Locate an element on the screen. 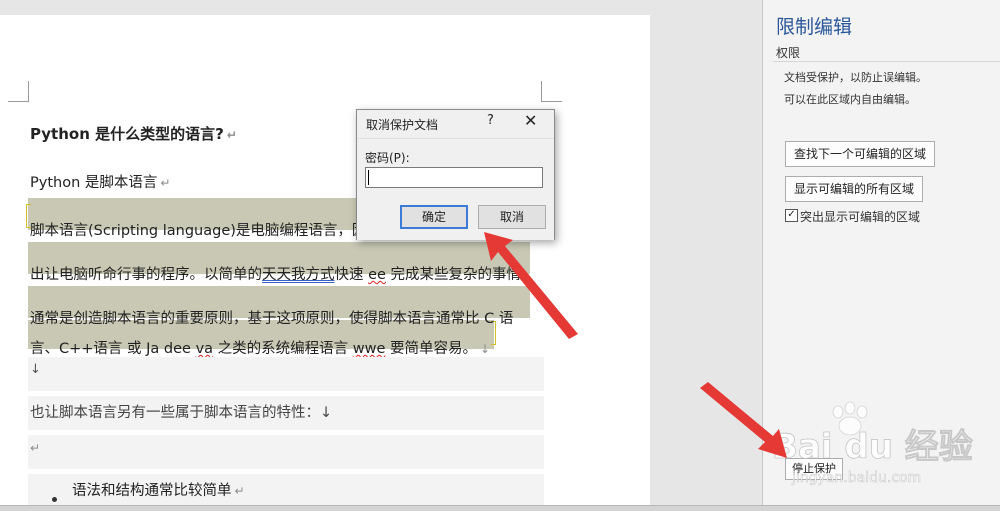 This screenshot has width=1000, height=511. line-text: 完成某些复杂的事情 is located at coordinates (453, 275).